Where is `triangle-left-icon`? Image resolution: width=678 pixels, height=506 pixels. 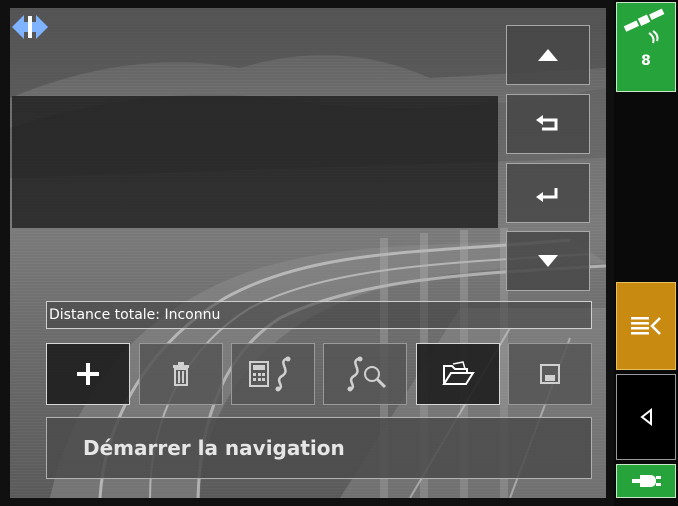
triangle-left-icon is located at coordinates (646, 417).